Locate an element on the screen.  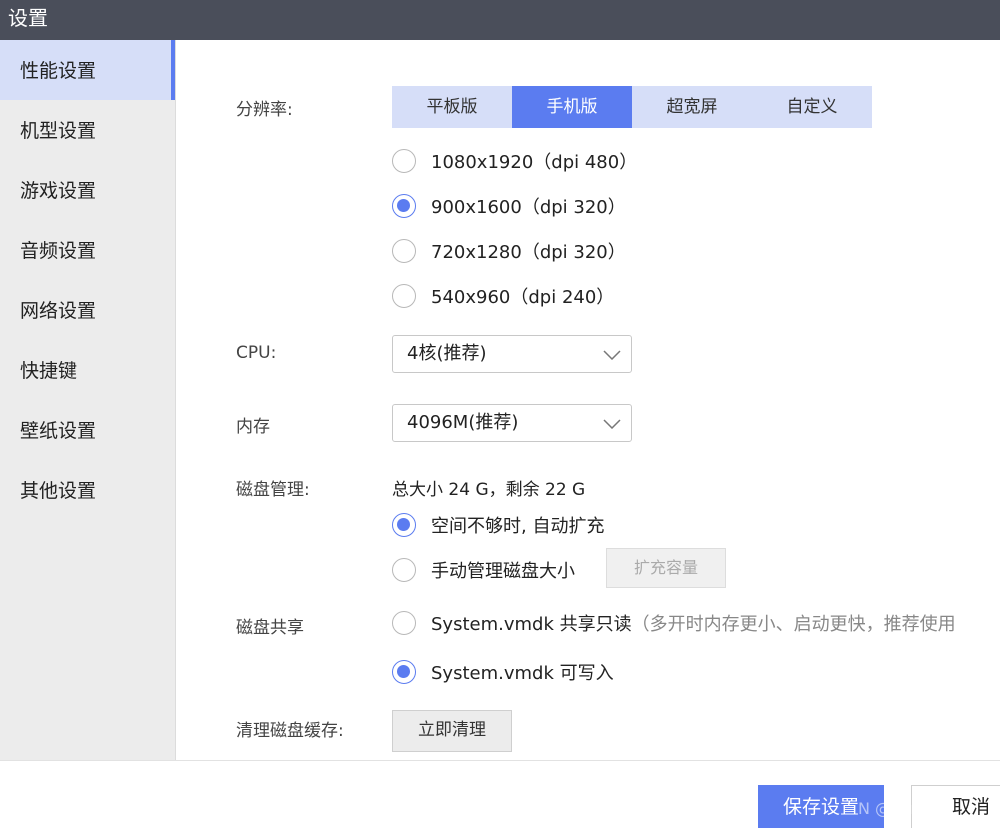
disk-share-option-readonly: System.vmdk 共享只读 （多开时内存更小、启动更快，推荐使用 is located at coordinates (674, 623).